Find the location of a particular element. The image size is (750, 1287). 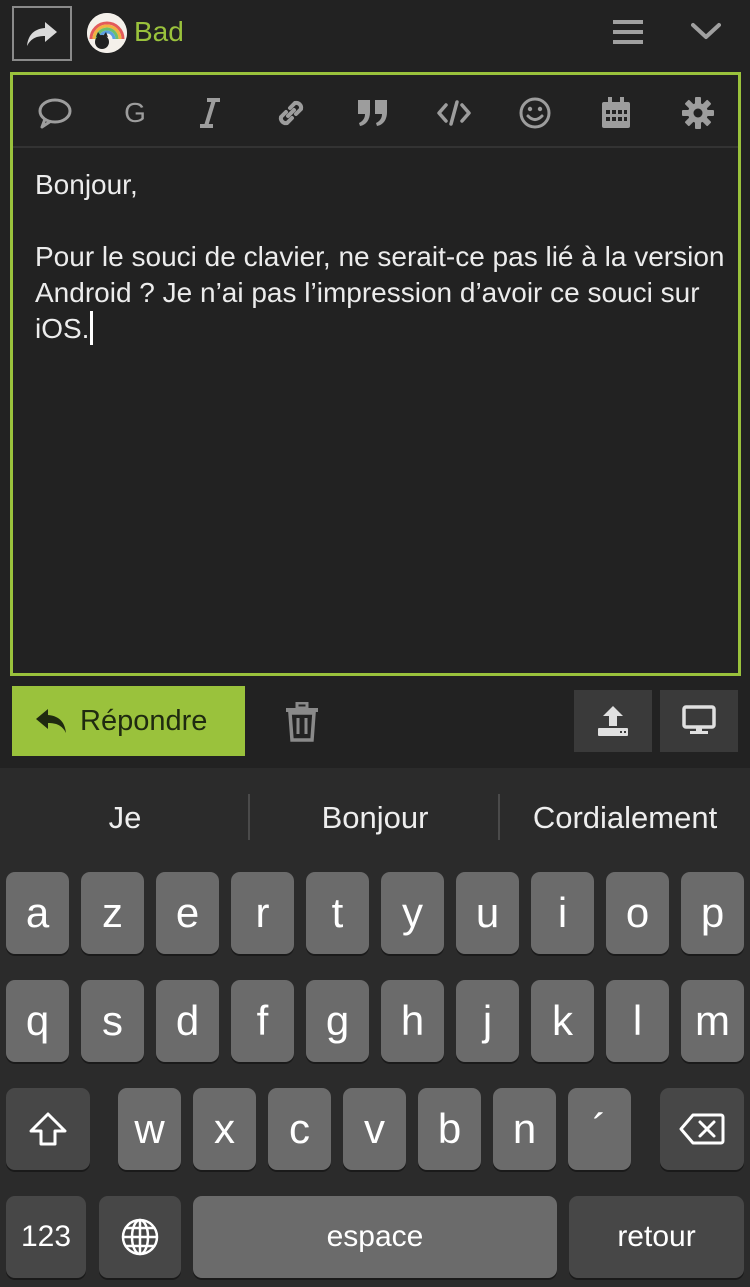

shift-key is located at coordinates (48, 1129).